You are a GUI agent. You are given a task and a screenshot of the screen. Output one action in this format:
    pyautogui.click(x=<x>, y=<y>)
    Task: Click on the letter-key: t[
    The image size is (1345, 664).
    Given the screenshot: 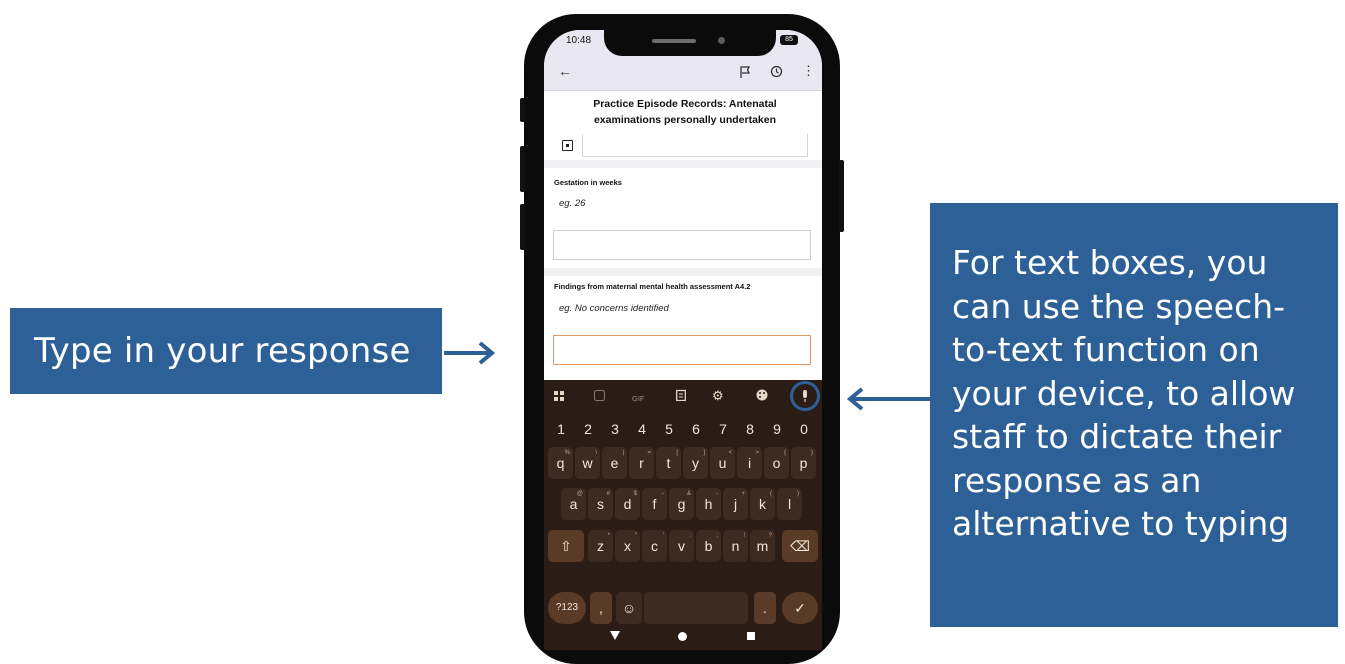 What is the action you would take?
    pyautogui.click(x=668, y=463)
    